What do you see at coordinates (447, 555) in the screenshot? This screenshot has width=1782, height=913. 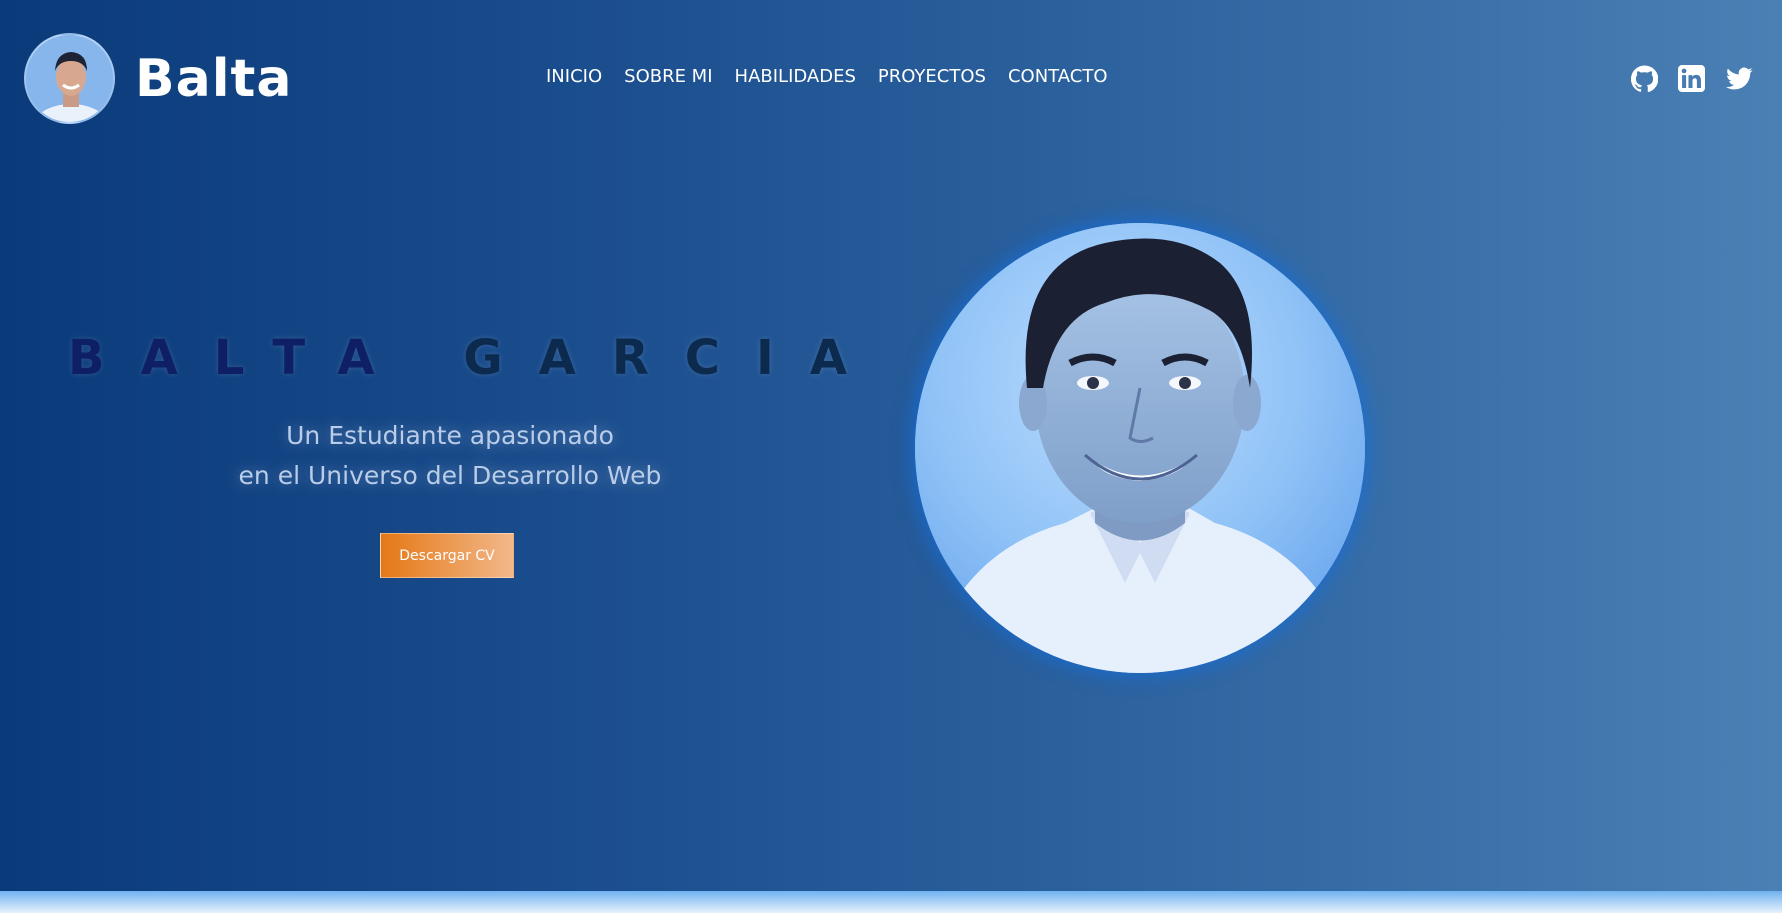 I see `download-cv-button: Descargar CV` at bounding box center [447, 555].